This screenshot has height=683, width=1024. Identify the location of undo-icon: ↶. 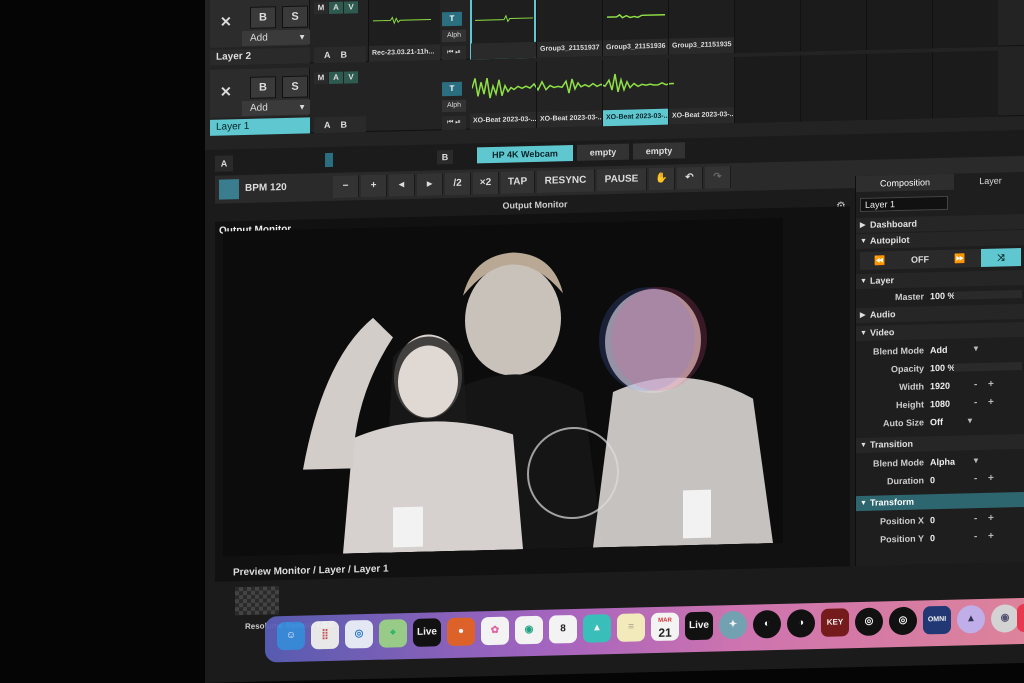
(690, 178).